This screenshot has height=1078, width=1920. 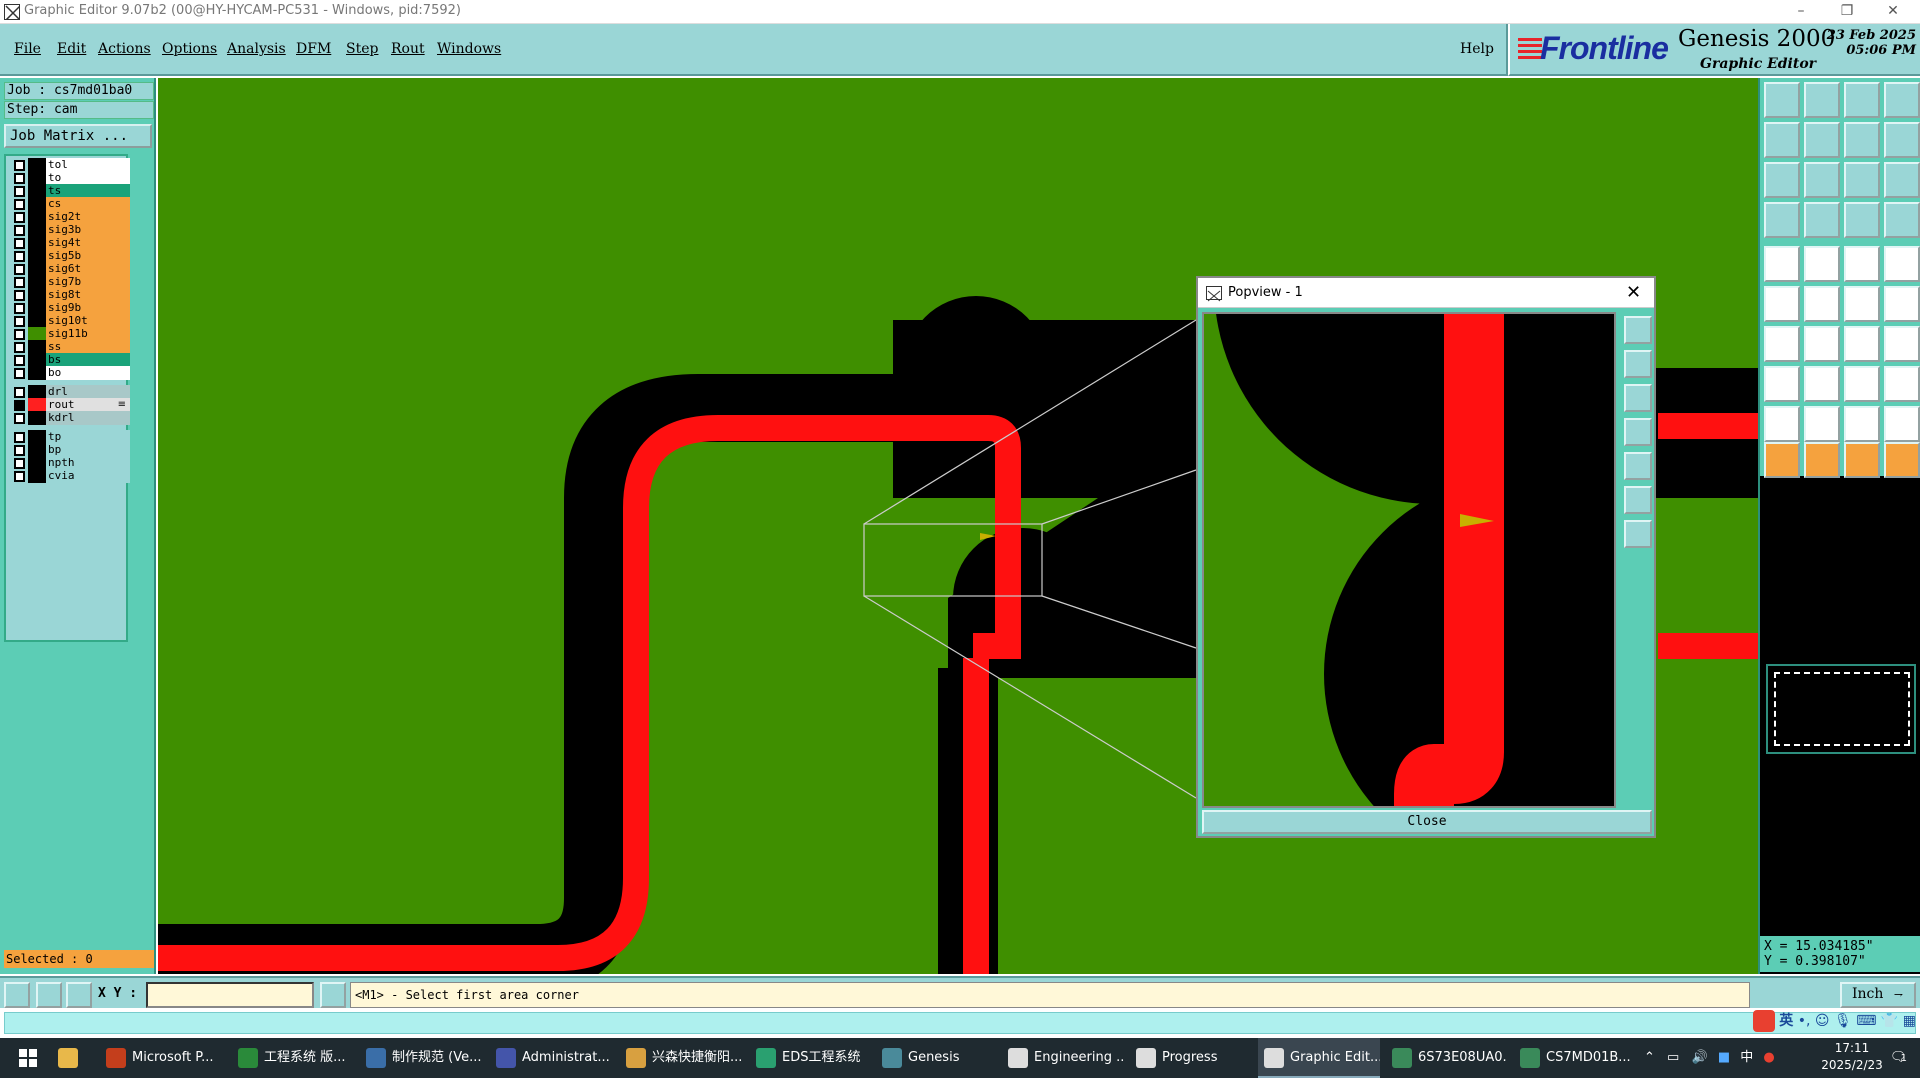 What do you see at coordinates (1699, 1057) in the screenshot?
I see `volume-icon: 🔊` at bounding box center [1699, 1057].